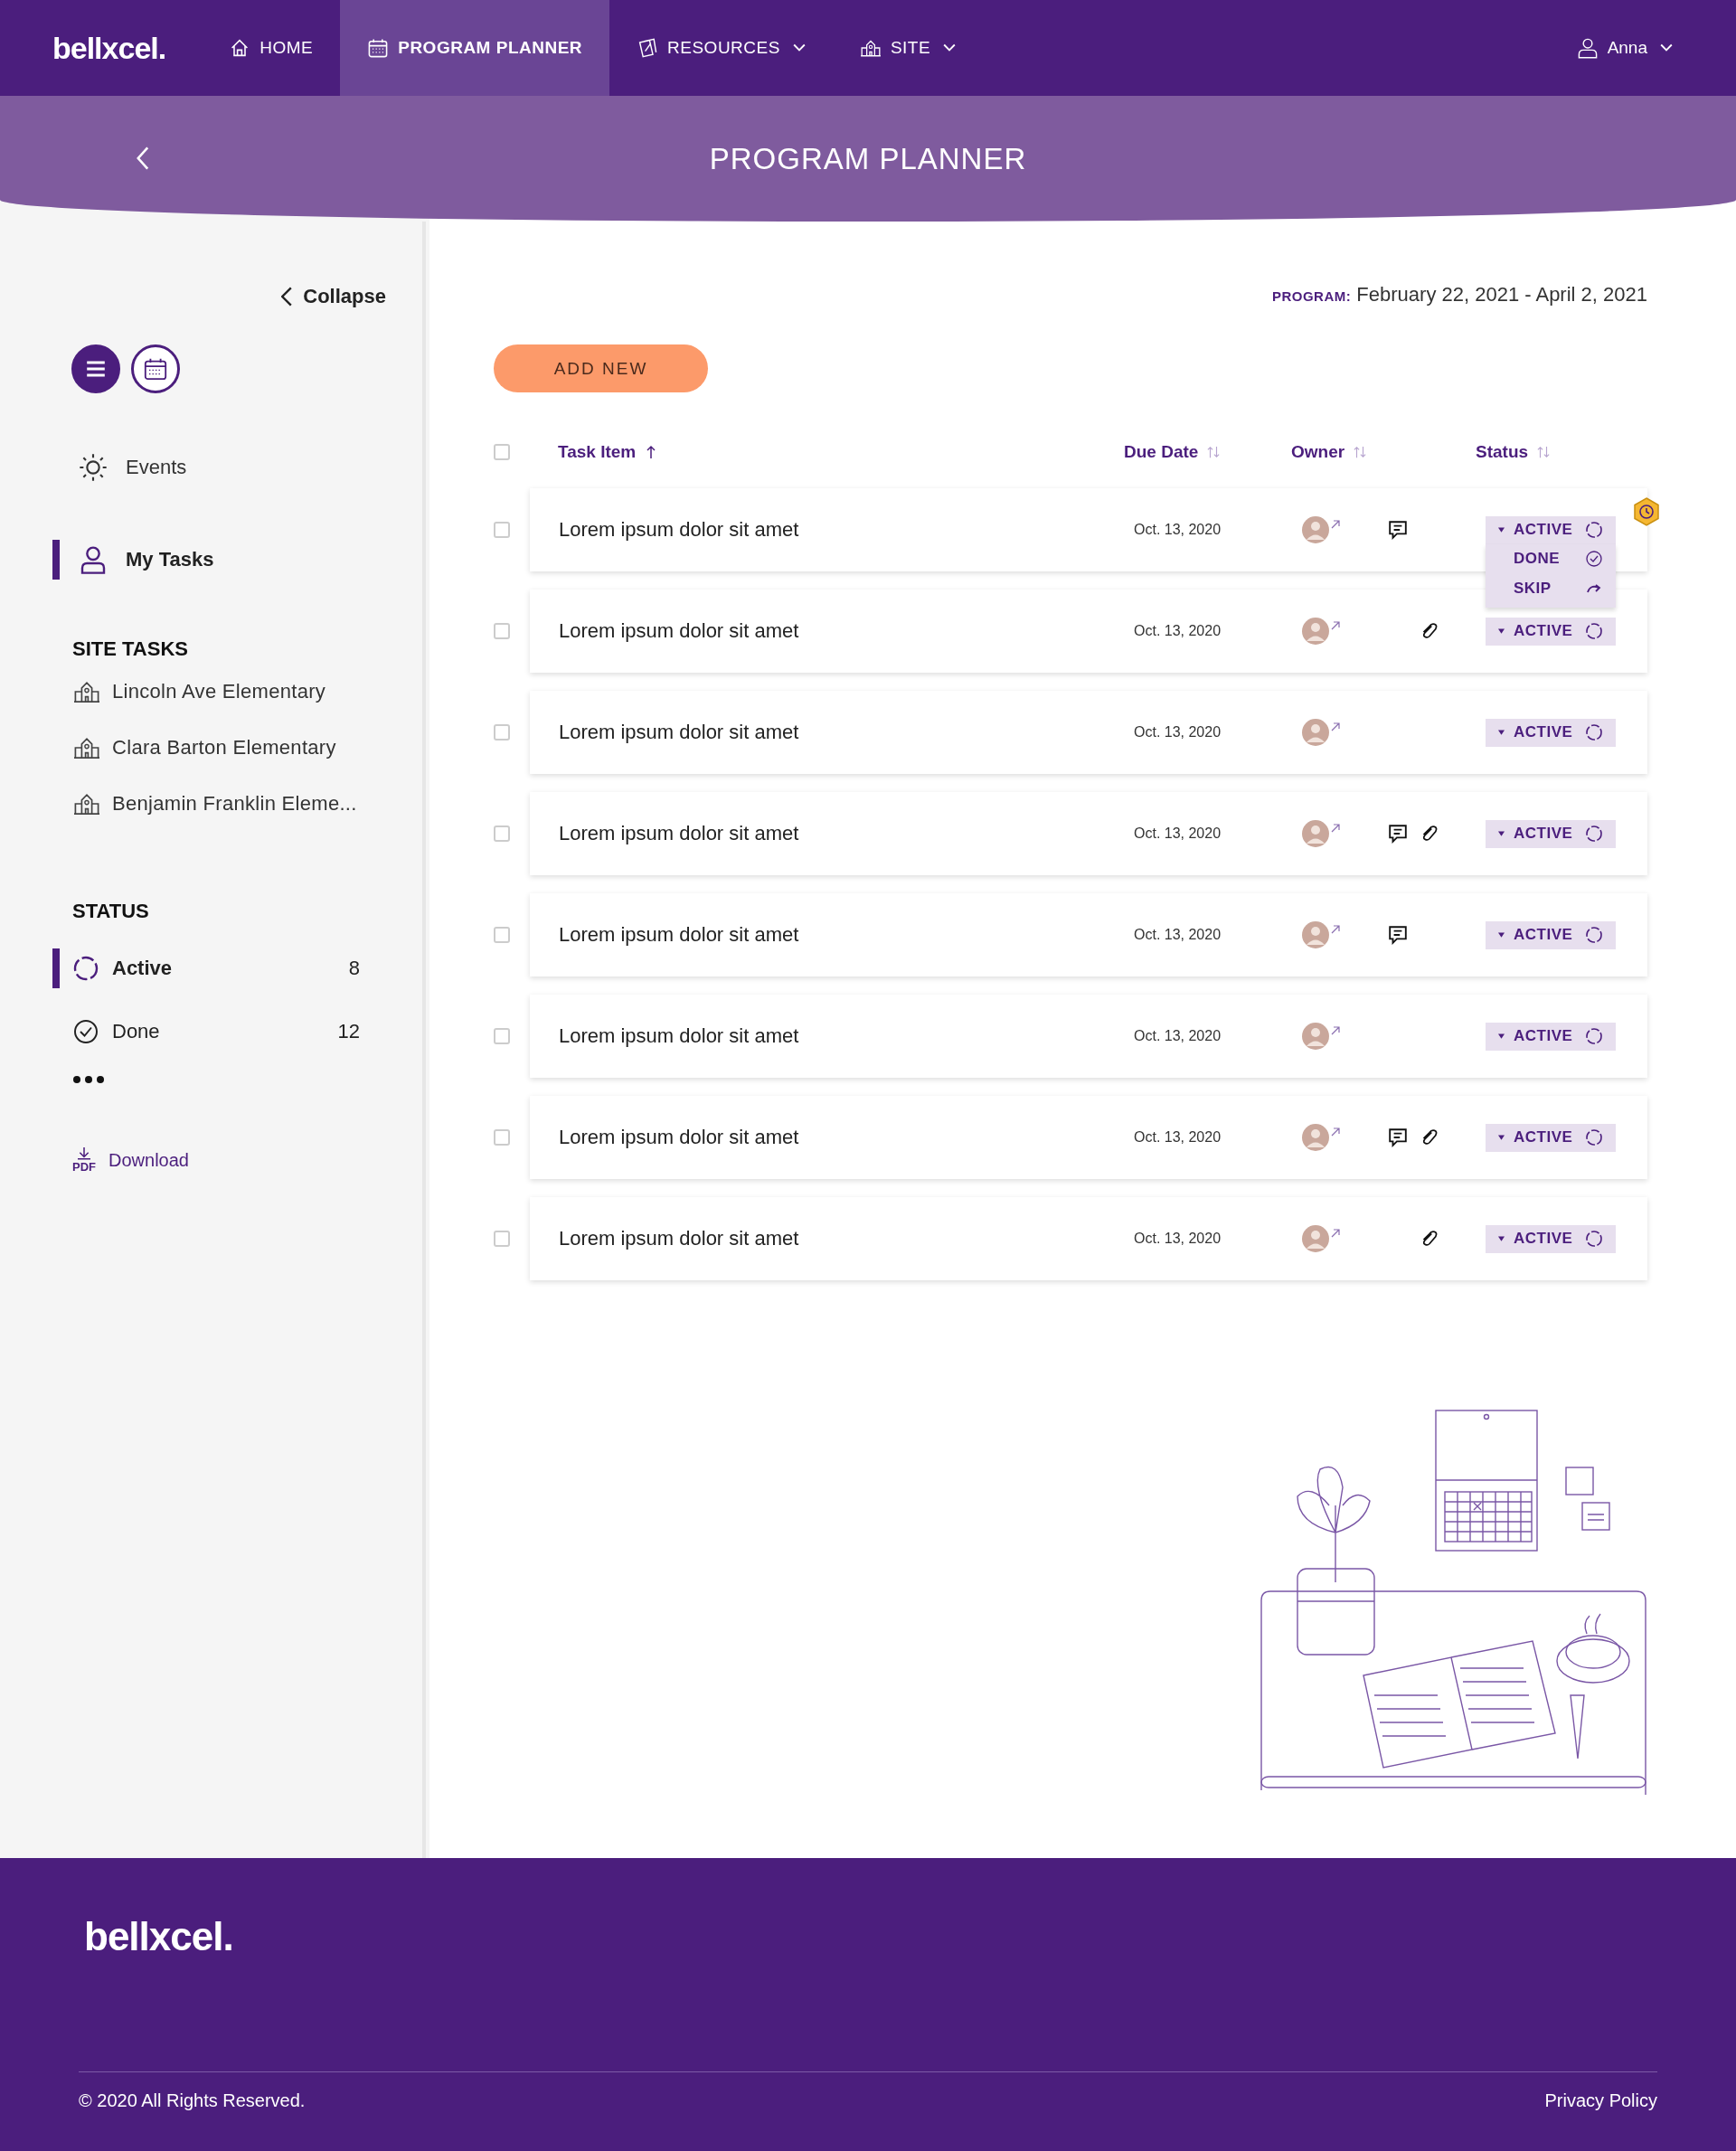 The height and width of the screenshot is (2151, 1736). Describe the element at coordinates (206, 968) in the screenshot. I see `status-filter: Active 8` at that location.